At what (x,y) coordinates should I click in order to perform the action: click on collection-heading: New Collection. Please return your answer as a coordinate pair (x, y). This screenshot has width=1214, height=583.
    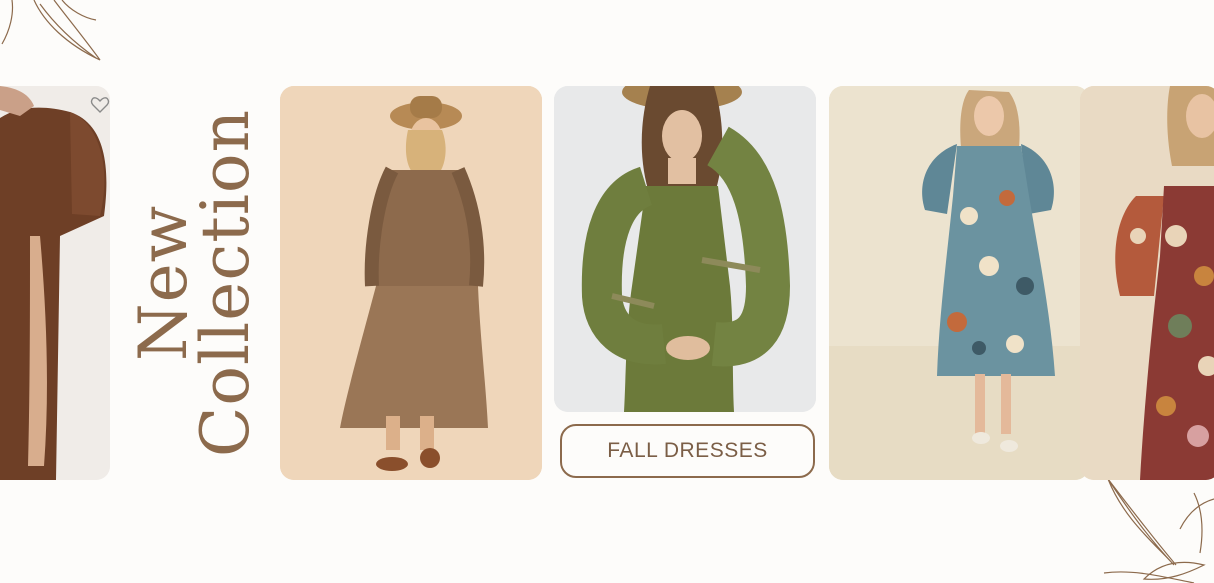
    Looking at the image, I should click on (195, 283).